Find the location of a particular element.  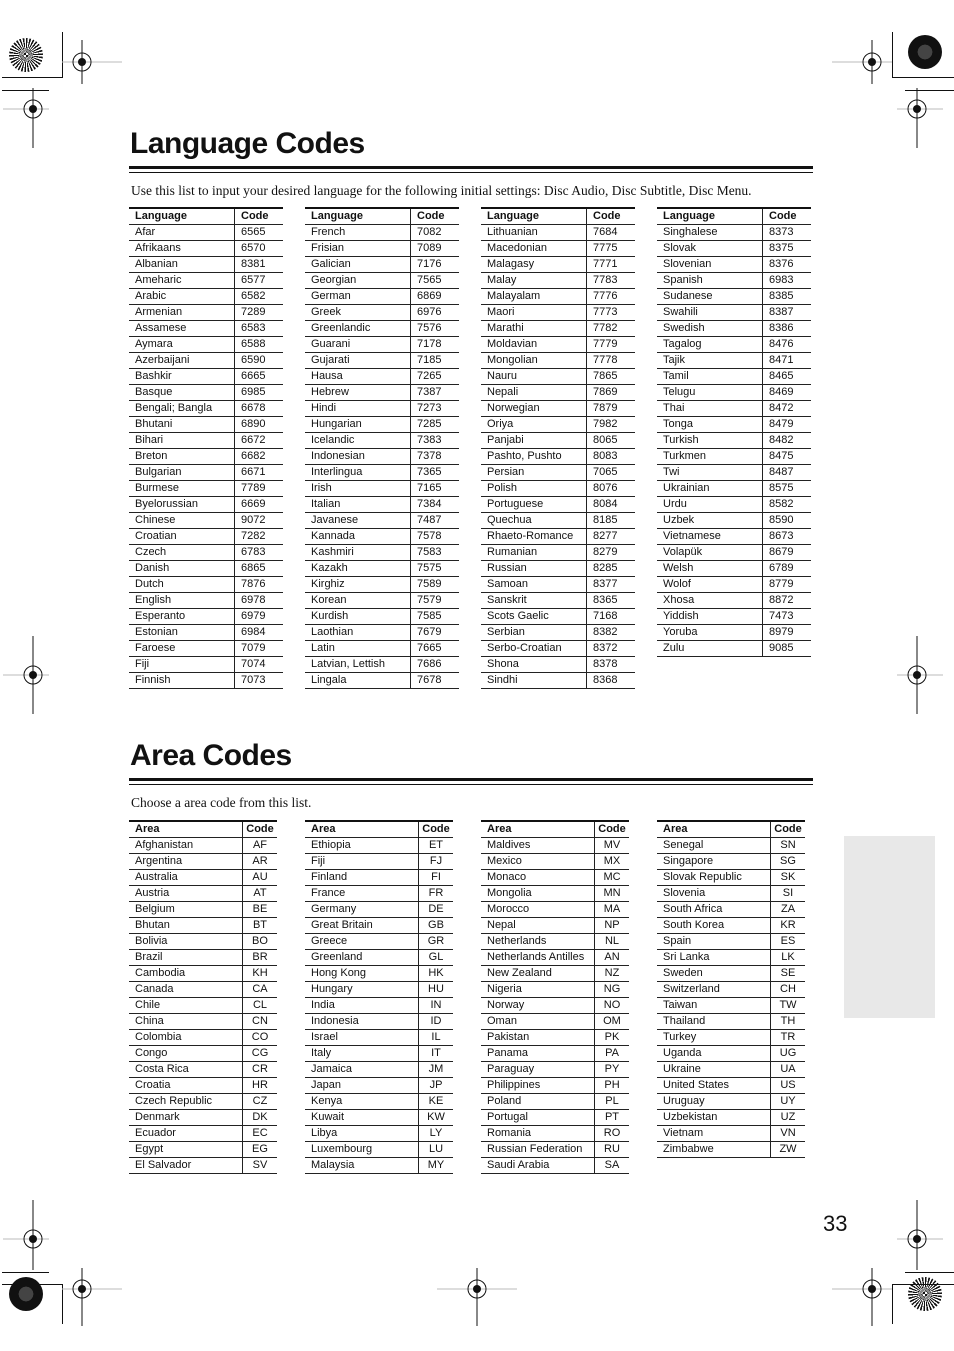

row-name: Canada is located at coordinates (186, 989).